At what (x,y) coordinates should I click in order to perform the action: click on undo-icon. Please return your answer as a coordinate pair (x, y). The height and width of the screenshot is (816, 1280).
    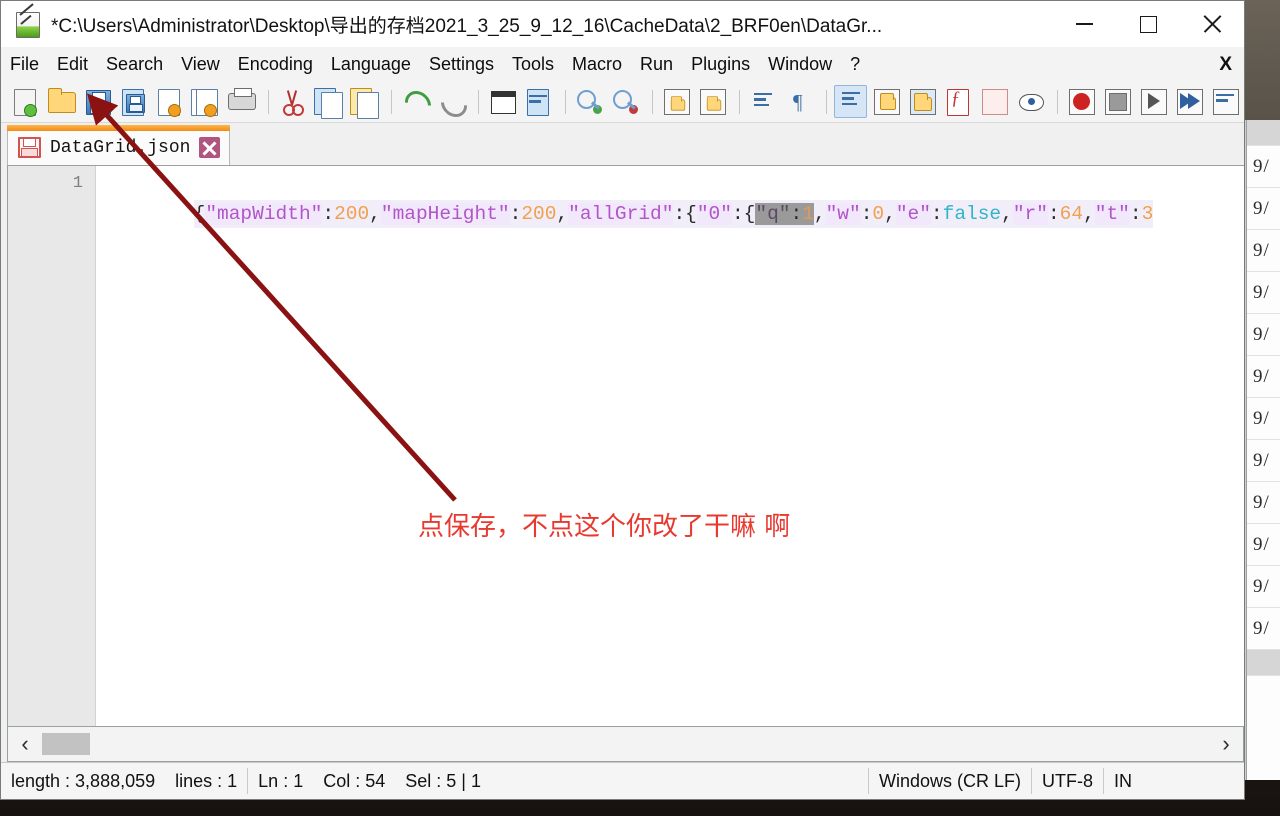
    Looking at the image, I should click on (418, 104).